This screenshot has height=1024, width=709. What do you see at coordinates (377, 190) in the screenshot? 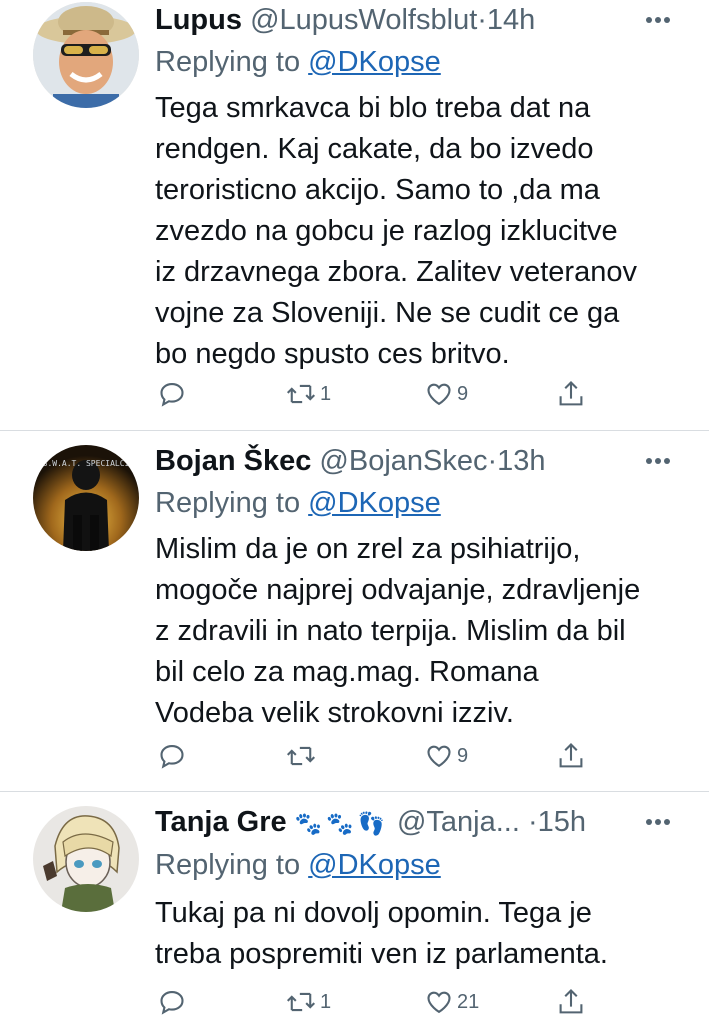
I see `tweet-text-line: teroristicno akcijo. Samo to ,da ma` at bounding box center [377, 190].